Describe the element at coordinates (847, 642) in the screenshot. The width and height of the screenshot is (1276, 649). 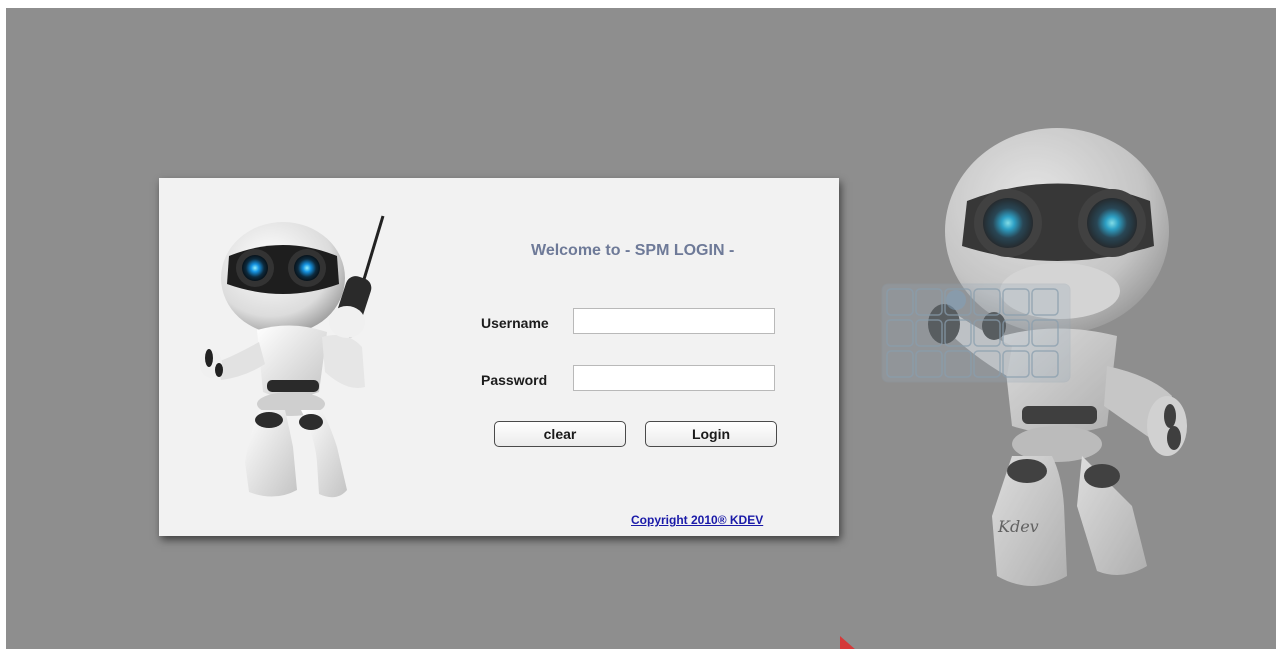
I see `mouse-cursor-icon` at that location.